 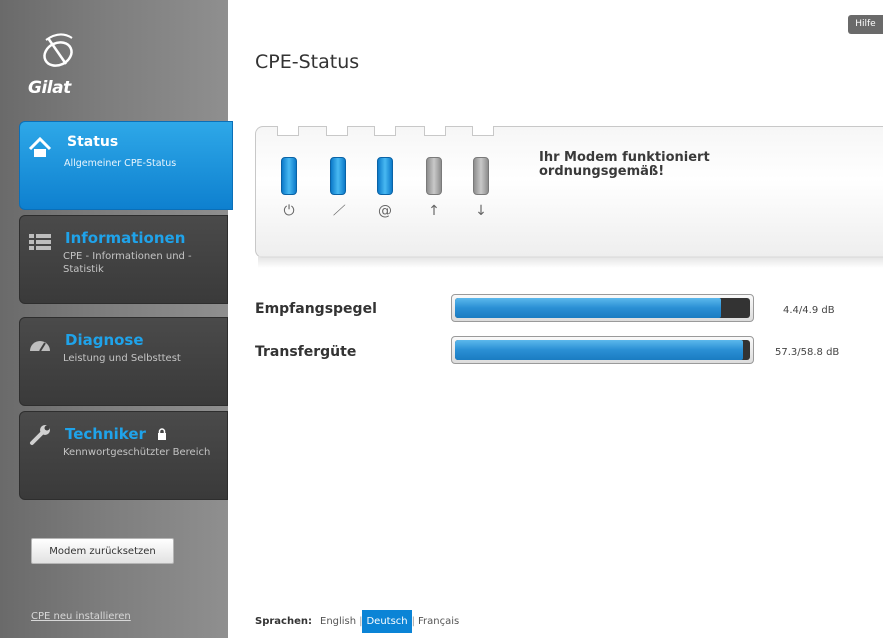 I want to click on language-selector: Sprachen: English | Deutsch | Français, so click(x=358, y=621).